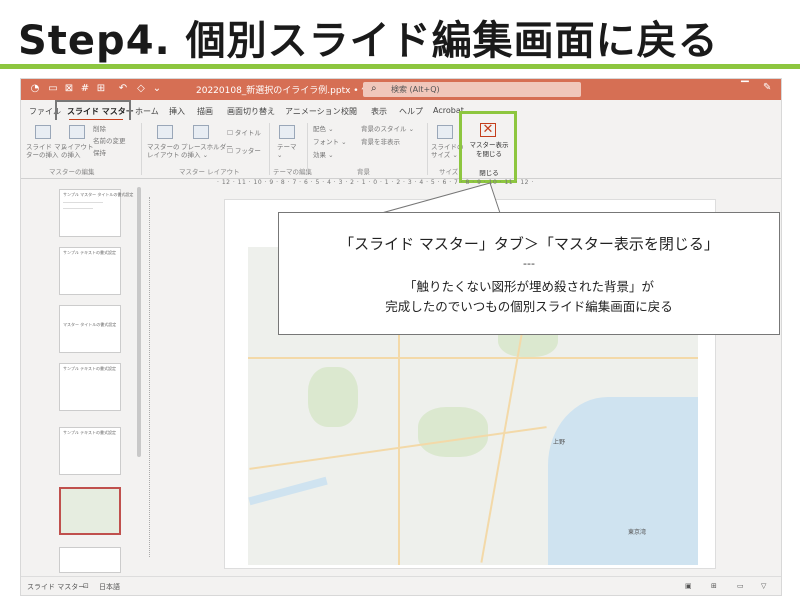 The image size is (800, 600). I want to click on slide-thumbnail: サンプル マスター タイトルの書式設定, so click(96, 213).